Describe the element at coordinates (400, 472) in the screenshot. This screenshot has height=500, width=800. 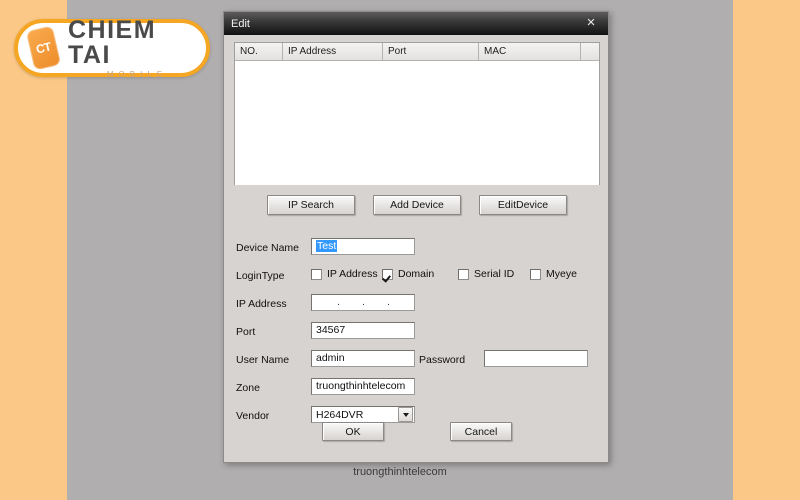
I see `page-watermark: truongthinhtelecom` at that location.